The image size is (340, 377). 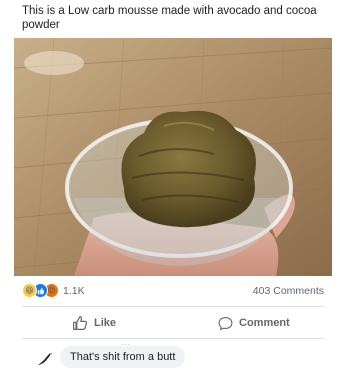 What do you see at coordinates (29, 290) in the screenshot?
I see `haha-reaction-icon: 😆` at bounding box center [29, 290].